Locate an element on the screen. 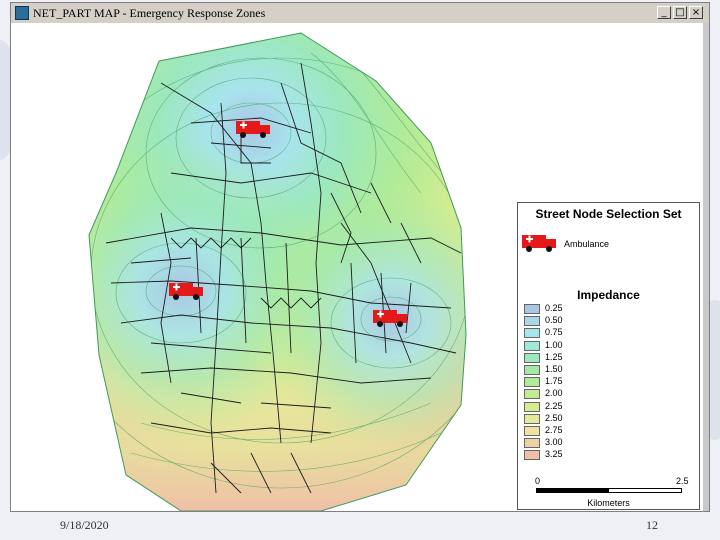  scale-unit: Kilometers is located at coordinates (608, 503).